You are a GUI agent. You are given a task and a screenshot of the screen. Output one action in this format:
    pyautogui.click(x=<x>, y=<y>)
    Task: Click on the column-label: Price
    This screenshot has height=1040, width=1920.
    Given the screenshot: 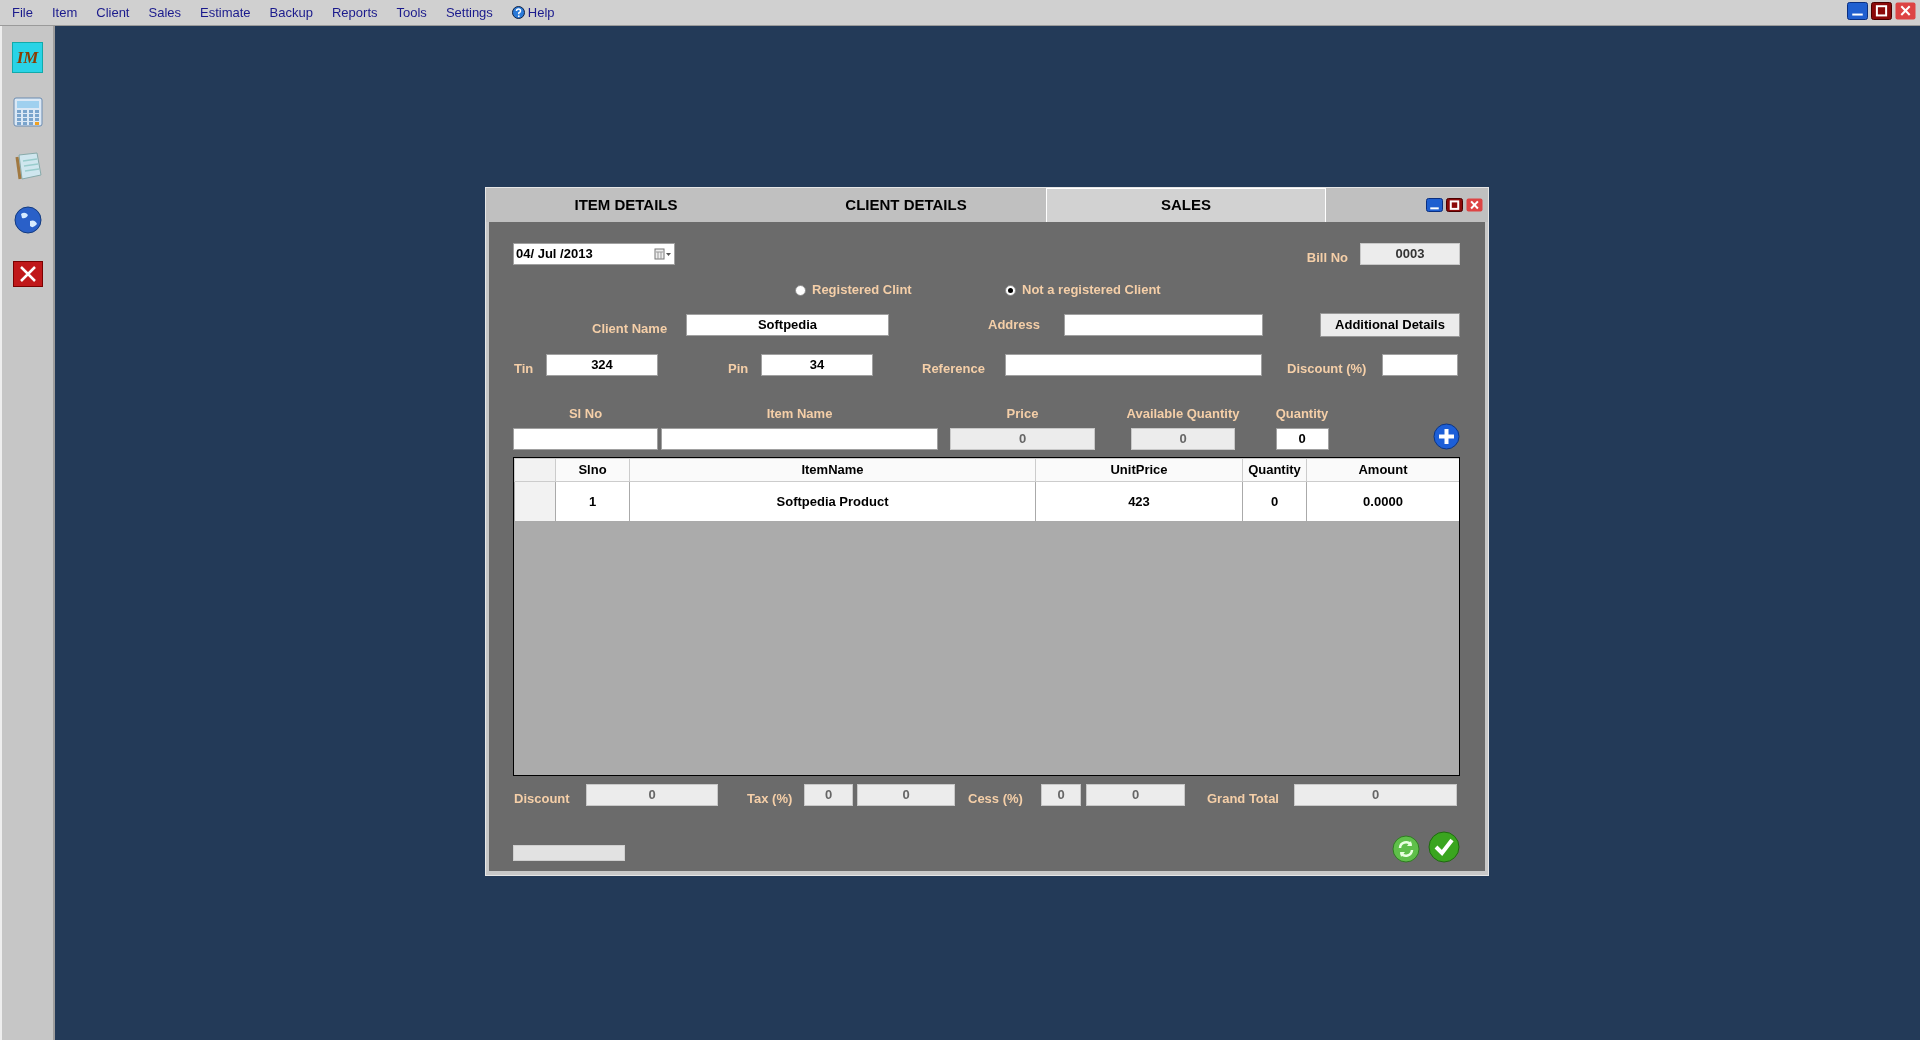 What is the action you would take?
    pyautogui.click(x=1022, y=414)
    